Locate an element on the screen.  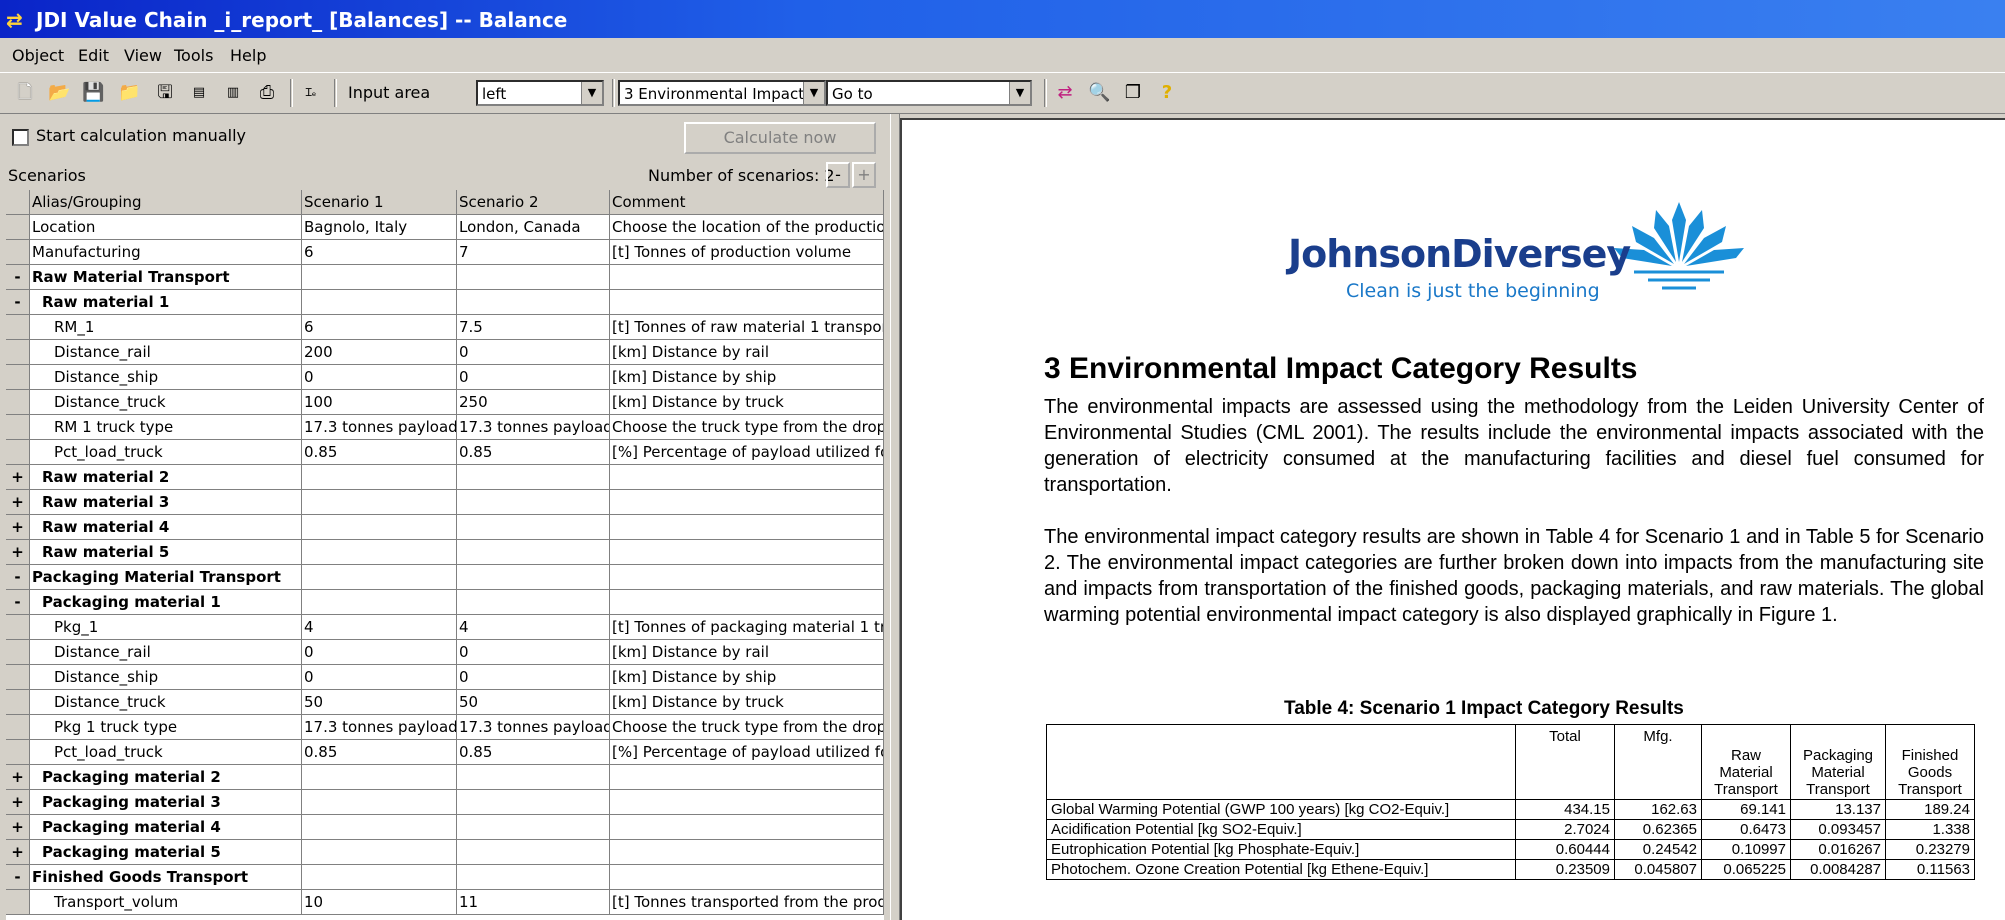
preview-icon: 🔍 is located at coordinates (1099, 93).